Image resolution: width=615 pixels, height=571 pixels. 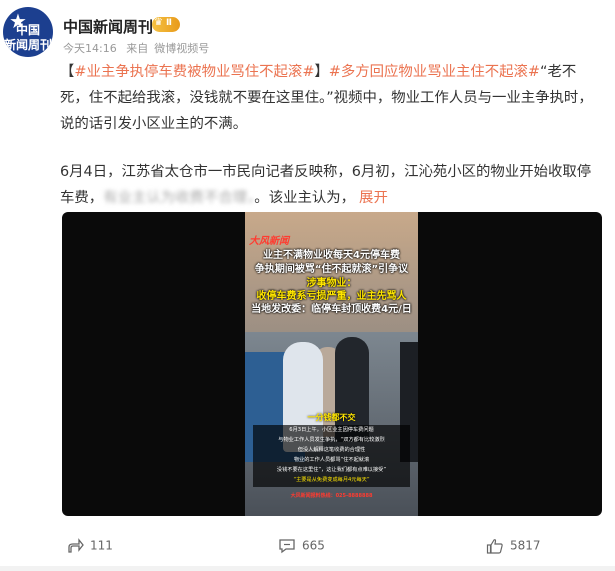 I want to click on avatar-logo-text: 中国 新闻周刊, so click(x=28, y=38).